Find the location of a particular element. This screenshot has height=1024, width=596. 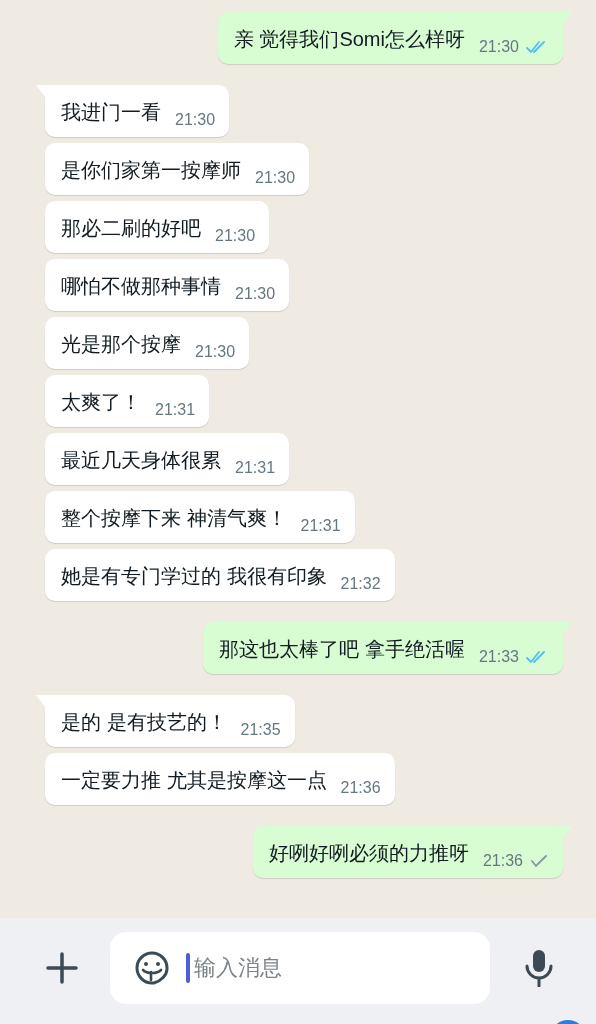

message-text: 好咧好咧必须的力推呀 is located at coordinates (368, 853).